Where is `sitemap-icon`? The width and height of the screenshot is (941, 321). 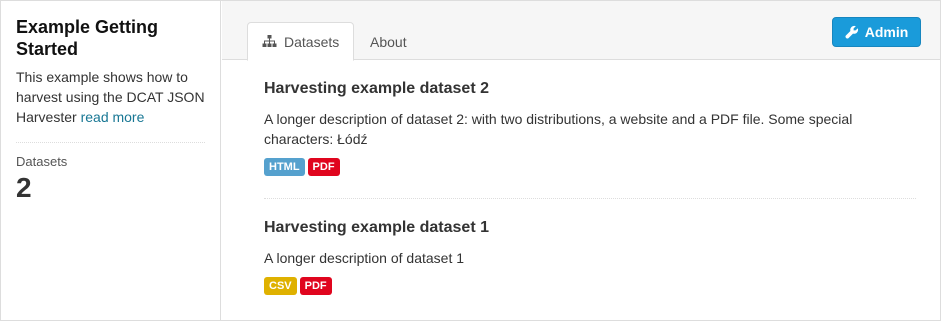 sitemap-icon is located at coordinates (269, 41).